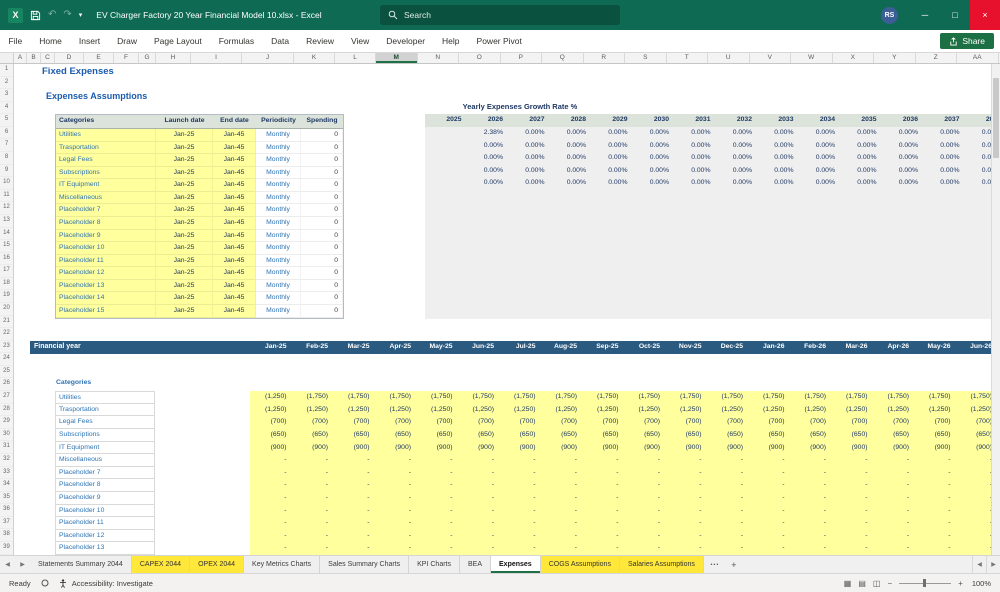 The height and width of the screenshot is (592, 1000). I want to click on section-title: Expenses Assumptions, so click(96, 96).